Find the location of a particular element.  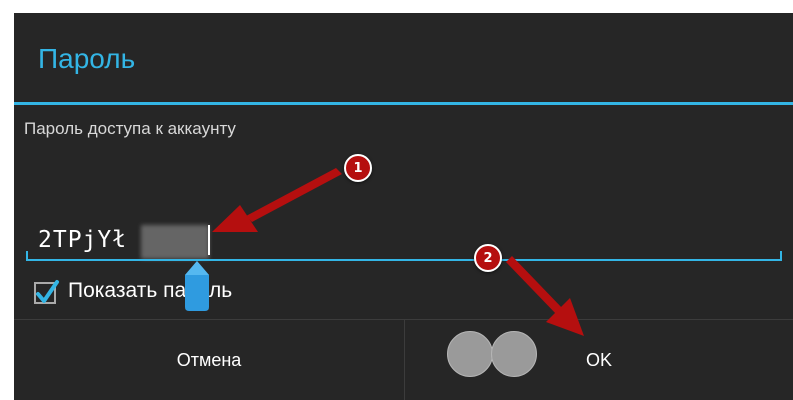

input-underline-right-tick is located at coordinates (781, 256).